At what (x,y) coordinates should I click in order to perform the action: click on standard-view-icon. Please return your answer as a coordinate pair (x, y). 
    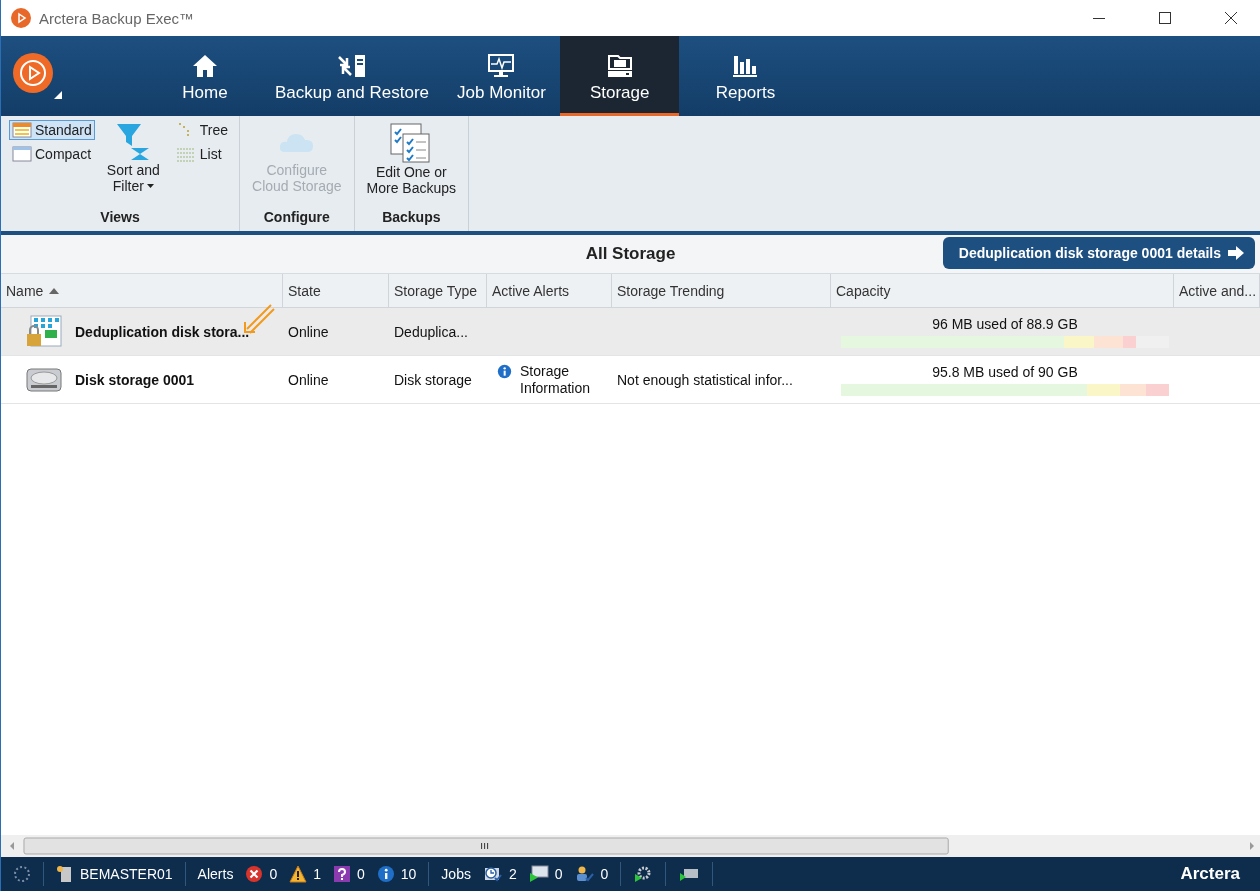
    Looking at the image, I should click on (22, 130).